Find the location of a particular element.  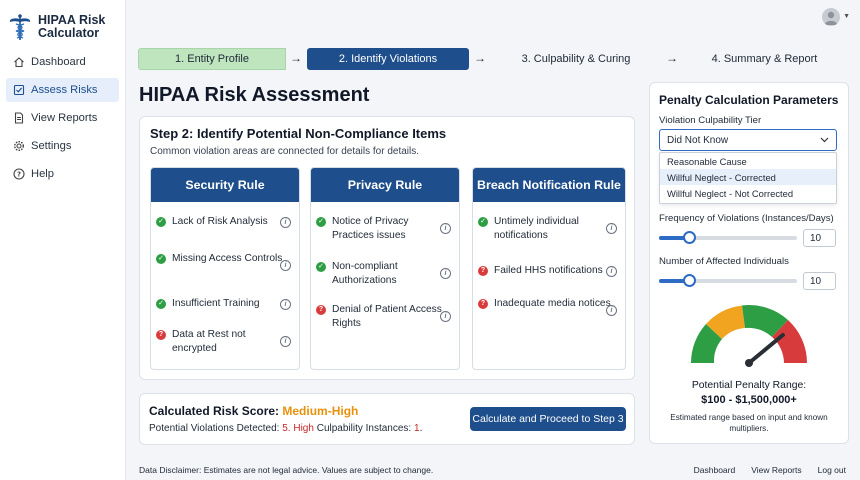

violation-item: ✓ Missing Access Controls i is located at coordinates (223, 261).